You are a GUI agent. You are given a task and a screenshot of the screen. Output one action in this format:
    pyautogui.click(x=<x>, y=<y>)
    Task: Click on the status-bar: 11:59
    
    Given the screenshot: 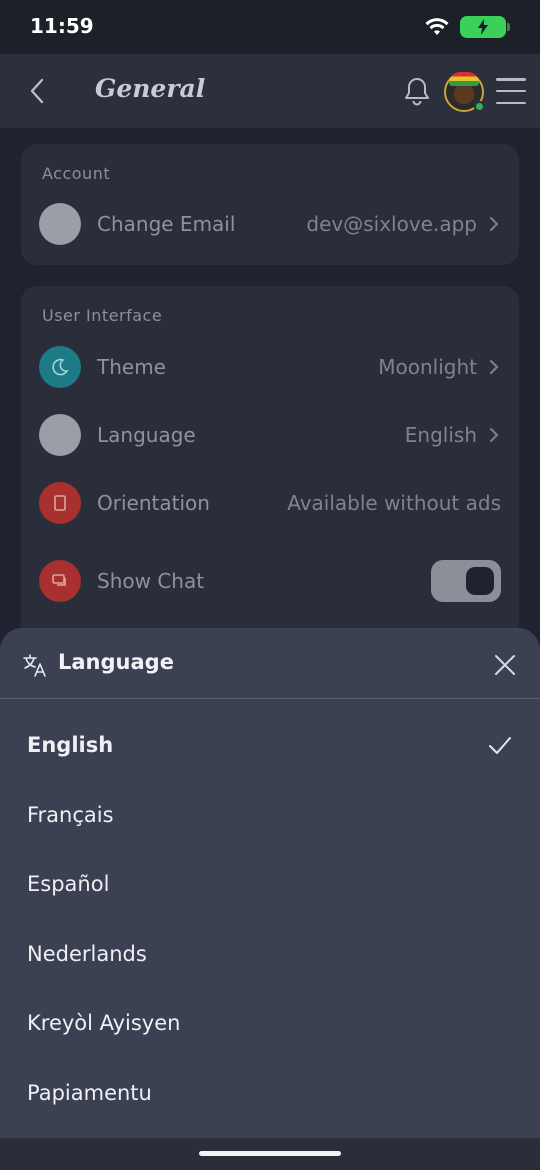 What is the action you would take?
    pyautogui.click(x=270, y=27)
    